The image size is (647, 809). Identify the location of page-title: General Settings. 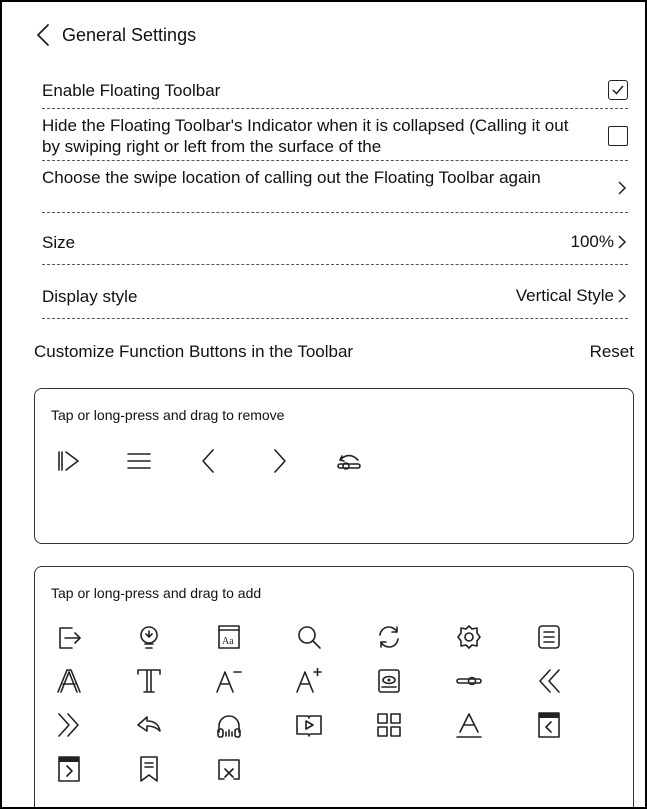
(129, 34).